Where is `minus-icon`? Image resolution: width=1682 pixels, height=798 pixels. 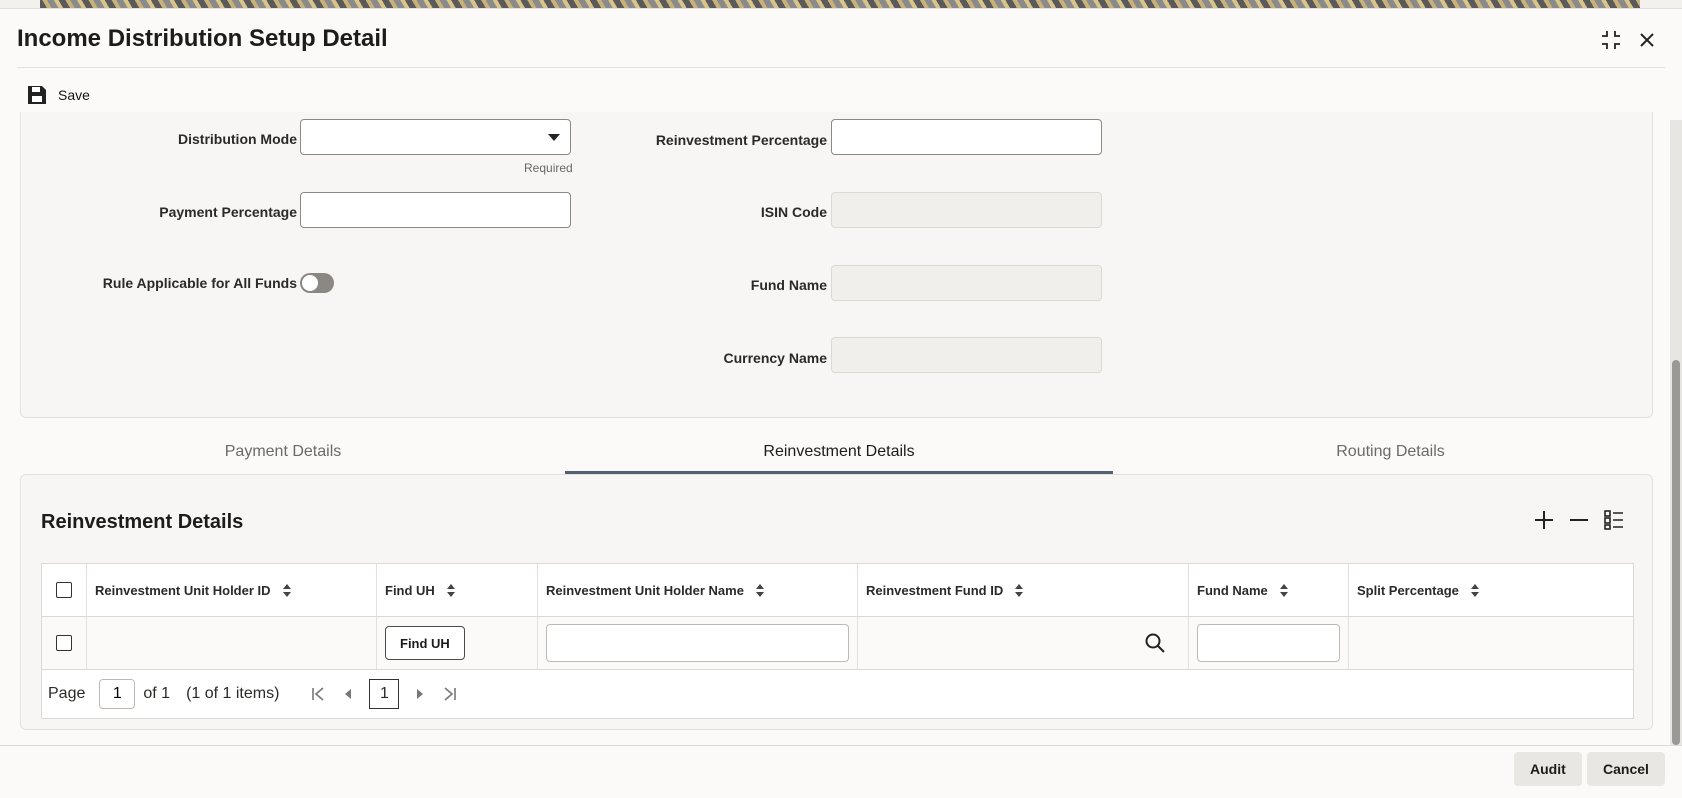 minus-icon is located at coordinates (1579, 520).